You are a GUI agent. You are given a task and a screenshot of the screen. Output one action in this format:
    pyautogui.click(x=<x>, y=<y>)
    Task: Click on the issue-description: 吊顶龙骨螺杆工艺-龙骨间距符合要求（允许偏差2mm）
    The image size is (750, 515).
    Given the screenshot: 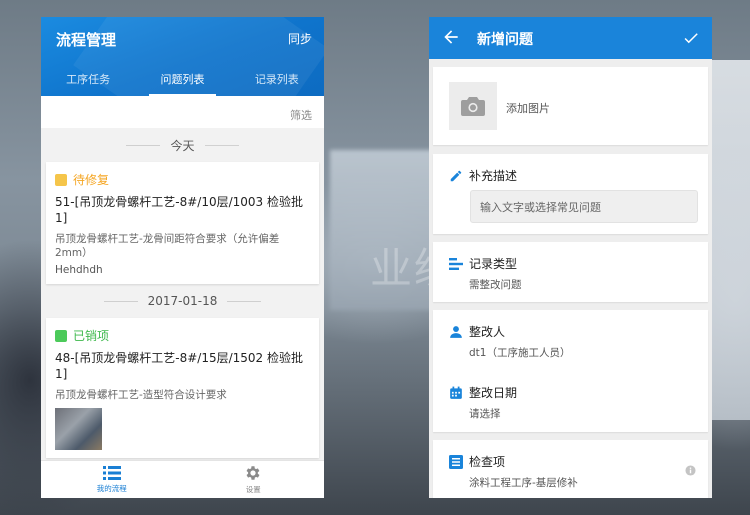 What is the action you would take?
    pyautogui.click(x=167, y=246)
    